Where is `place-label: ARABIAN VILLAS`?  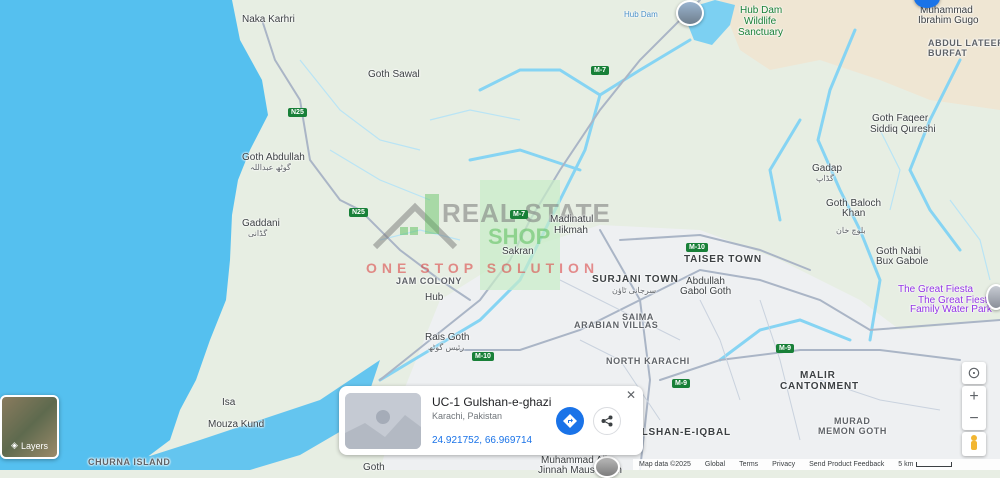 place-label: ARABIAN VILLAS is located at coordinates (616, 325).